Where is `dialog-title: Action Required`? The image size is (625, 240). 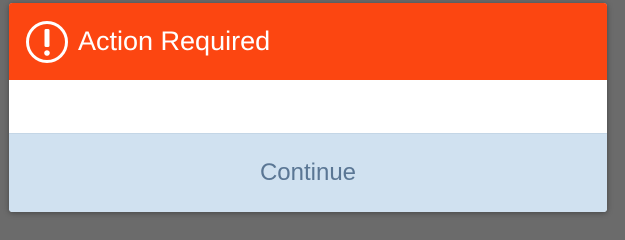 dialog-title: Action Required is located at coordinates (174, 41).